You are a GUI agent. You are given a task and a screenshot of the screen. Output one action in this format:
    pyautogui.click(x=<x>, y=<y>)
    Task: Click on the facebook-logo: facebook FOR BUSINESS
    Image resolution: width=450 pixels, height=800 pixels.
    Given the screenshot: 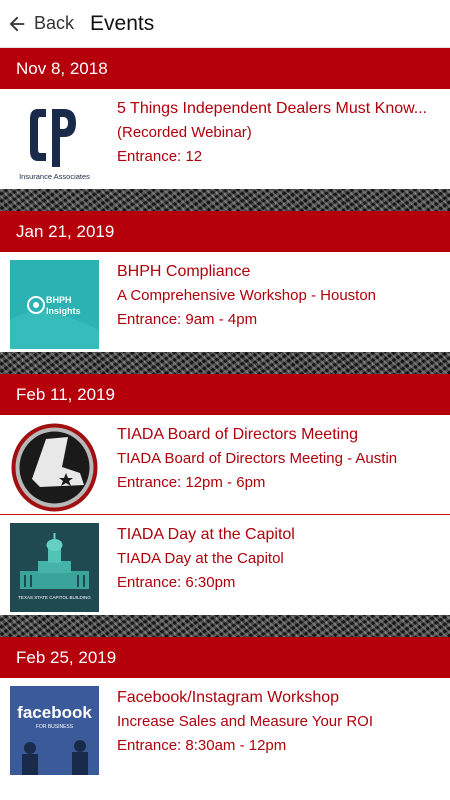 What is the action you would take?
    pyautogui.click(x=54, y=730)
    